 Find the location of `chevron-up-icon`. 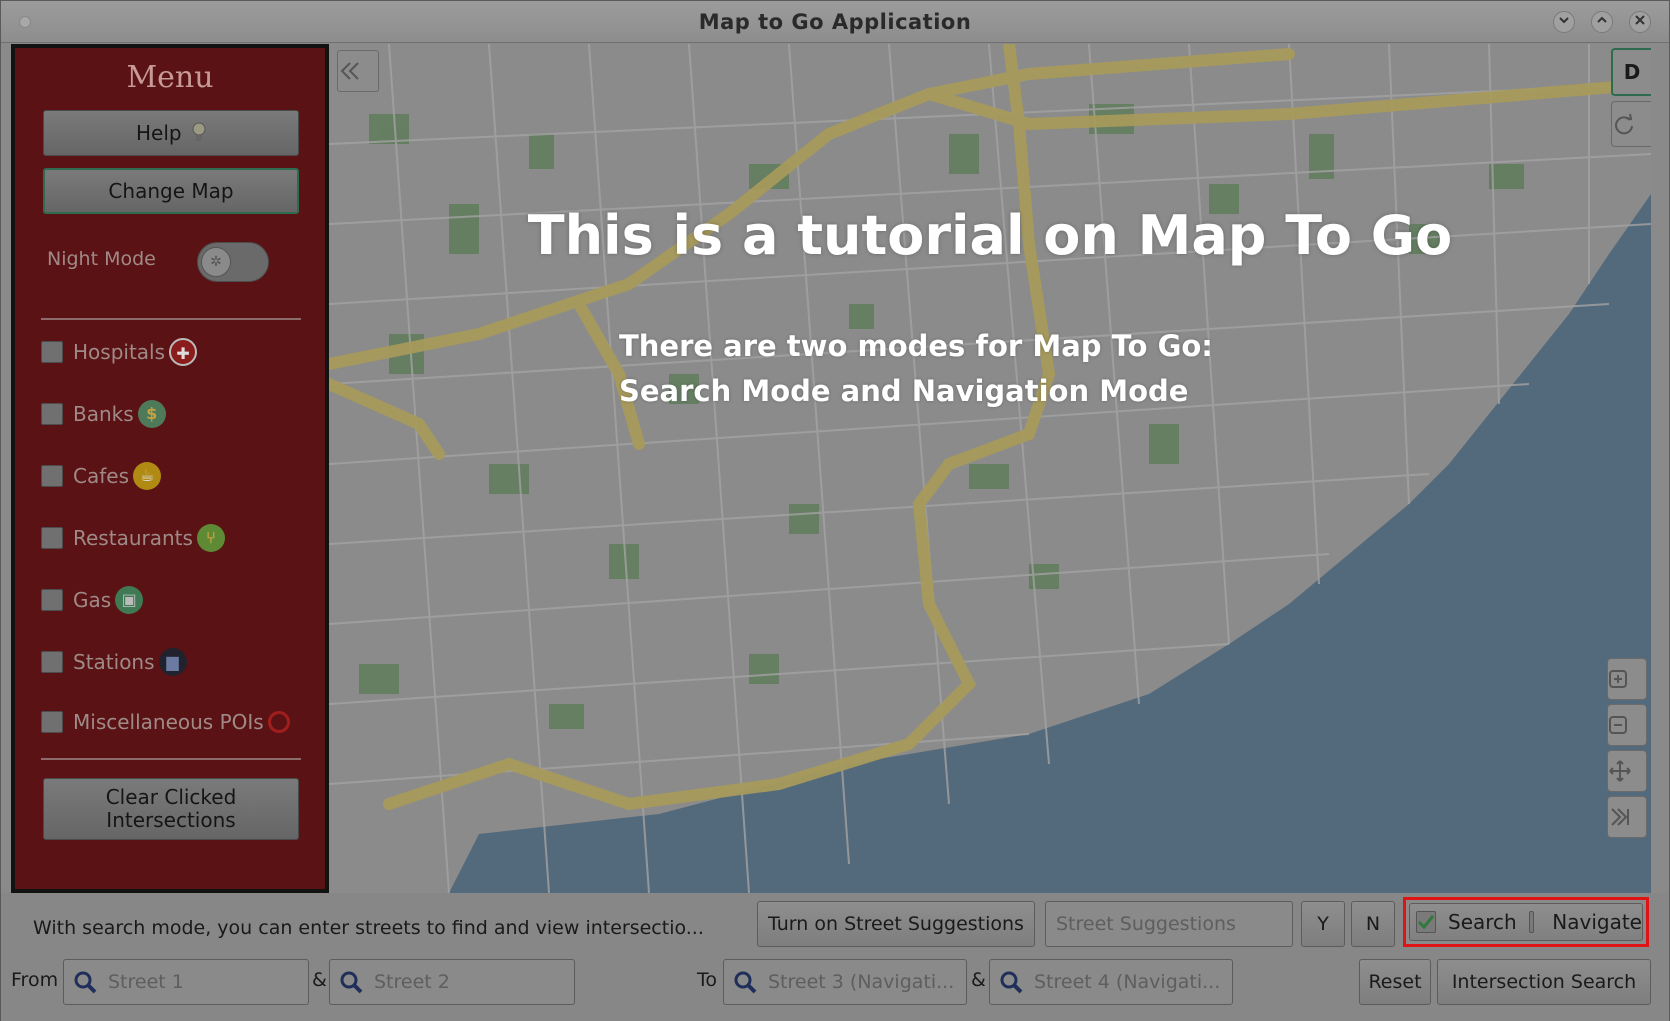

chevron-up-icon is located at coordinates (1602, 19).